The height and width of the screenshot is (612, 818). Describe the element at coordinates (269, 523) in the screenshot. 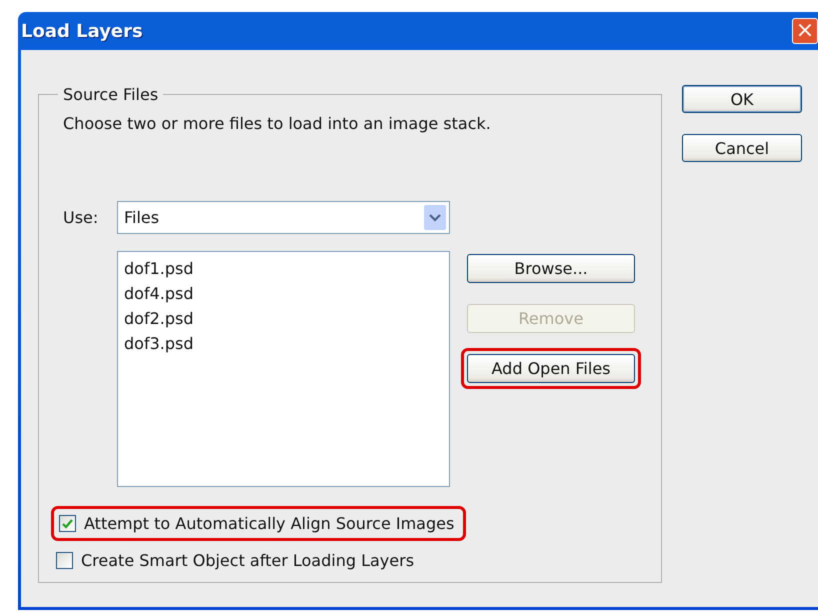

I see `checkbox-label: Attempt to Automatically Align Source Images` at that location.